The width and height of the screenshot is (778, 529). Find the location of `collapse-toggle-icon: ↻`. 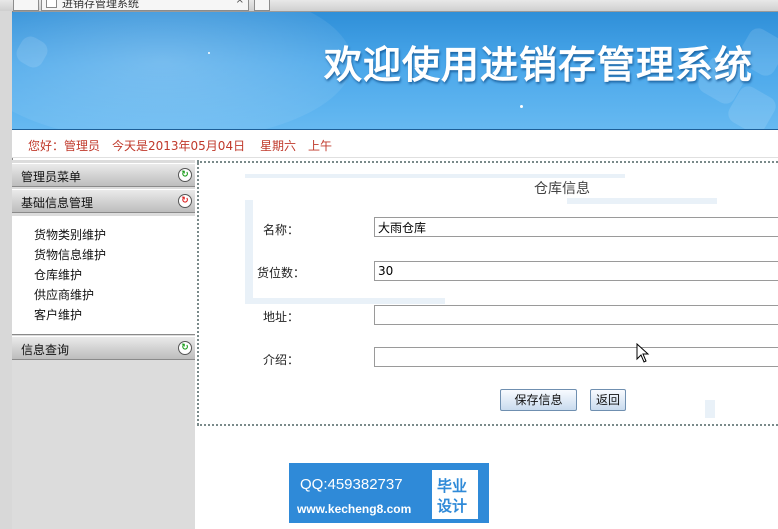

collapse-toggle-icon: ↻ is located at coordinates (185, 201).